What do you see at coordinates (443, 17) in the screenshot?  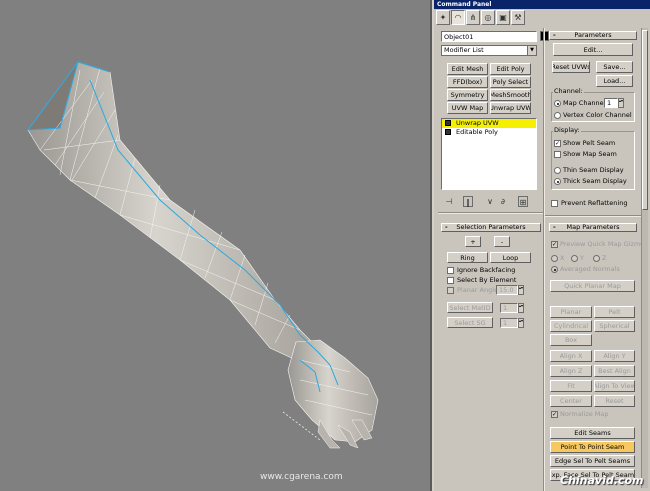 I see `create-tab-icon: ✦` at bounding box center [443, 17].